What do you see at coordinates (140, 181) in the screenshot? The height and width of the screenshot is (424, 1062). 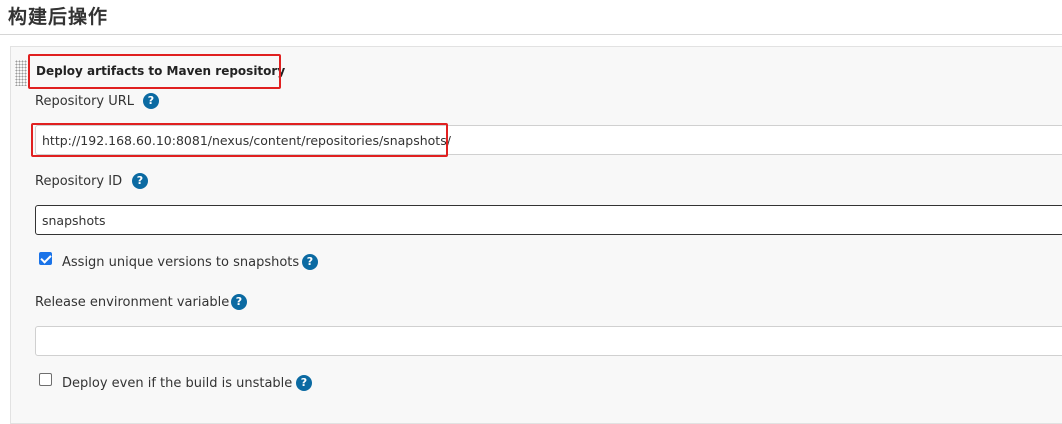 I see `repository-id-help-icon: ?` at bounding box center [140, 181].